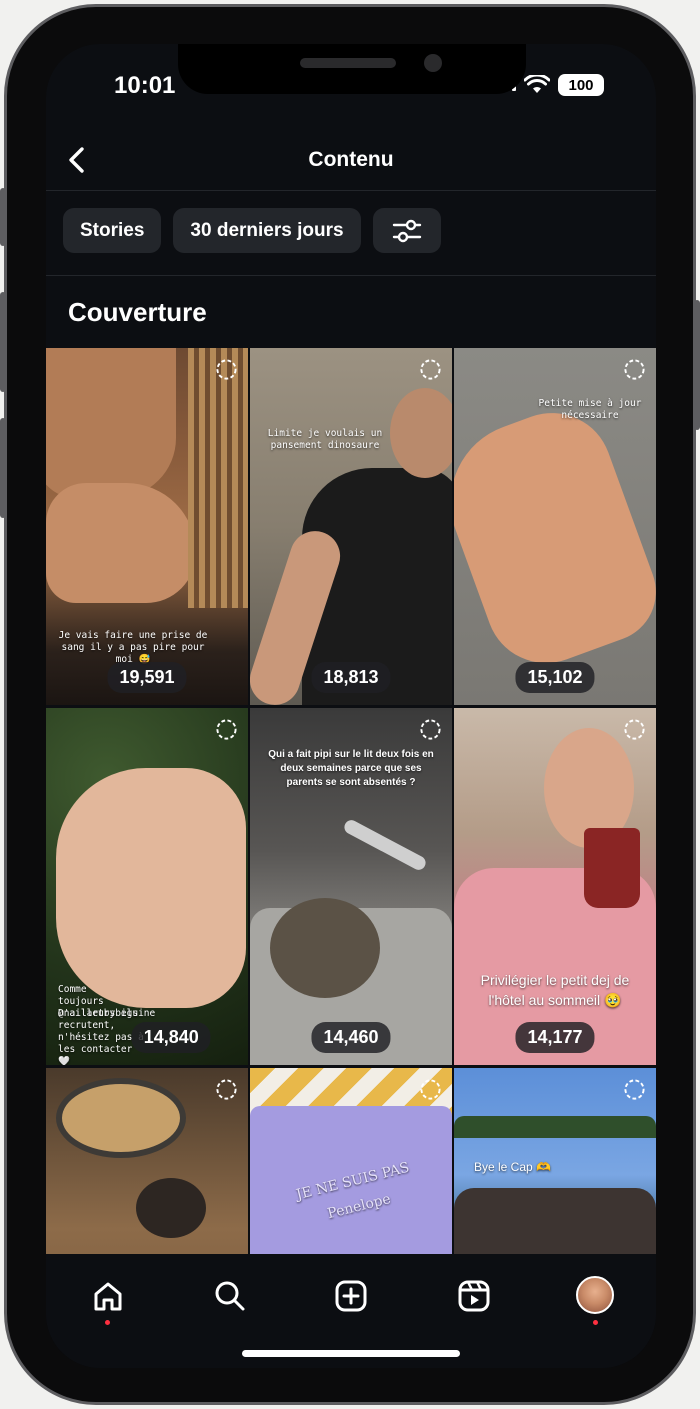 This screenshot has height=1409, width=700. I want to click on reels-icon, so click(474, 1296).